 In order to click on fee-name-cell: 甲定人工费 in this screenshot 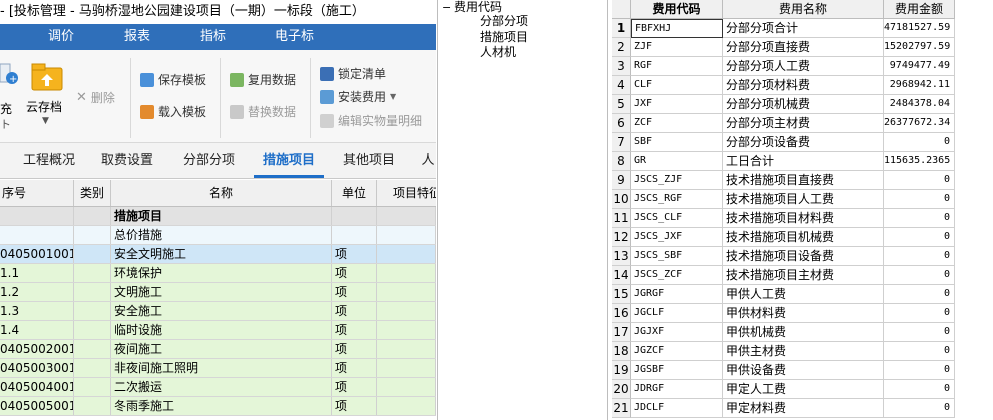, I will do `click(803, 389)`.